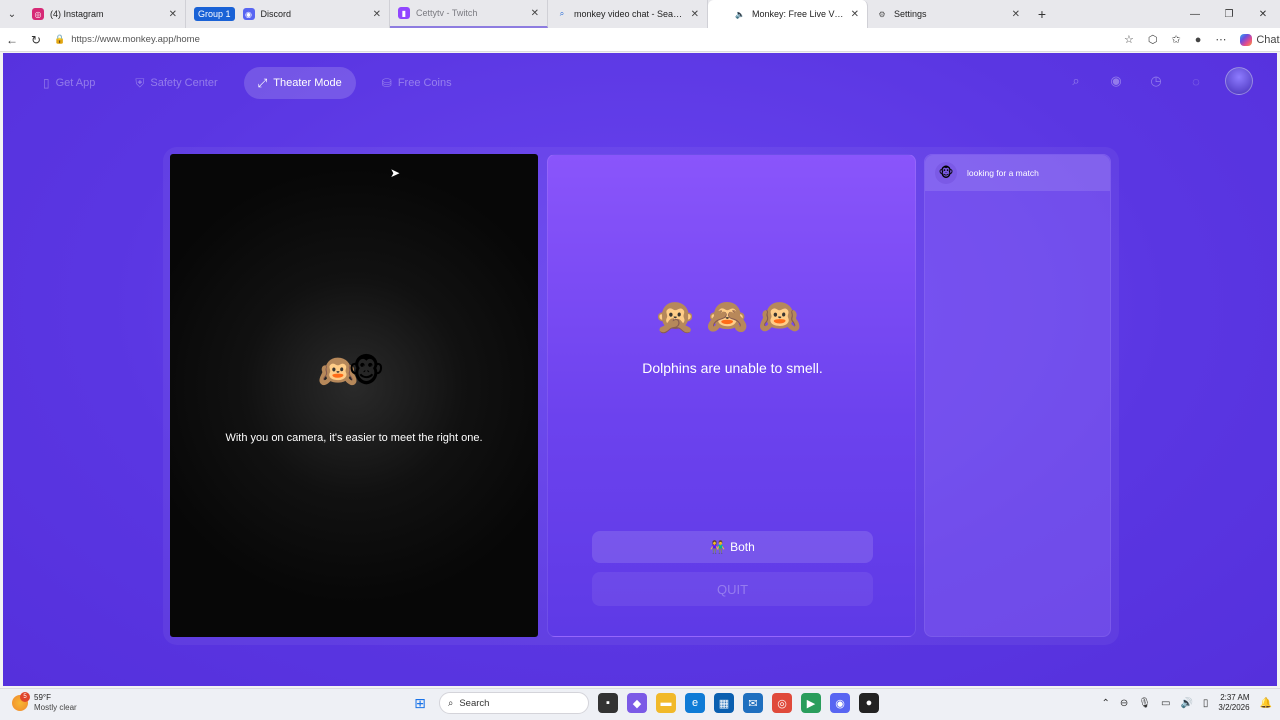 This screenshot has width=1280, height=720. What do you see at coordinates (1017, 395) in the screenshot?
I see `match-status-sidebar: 🐵 looking for a match` at bounding box center [1017, 395].